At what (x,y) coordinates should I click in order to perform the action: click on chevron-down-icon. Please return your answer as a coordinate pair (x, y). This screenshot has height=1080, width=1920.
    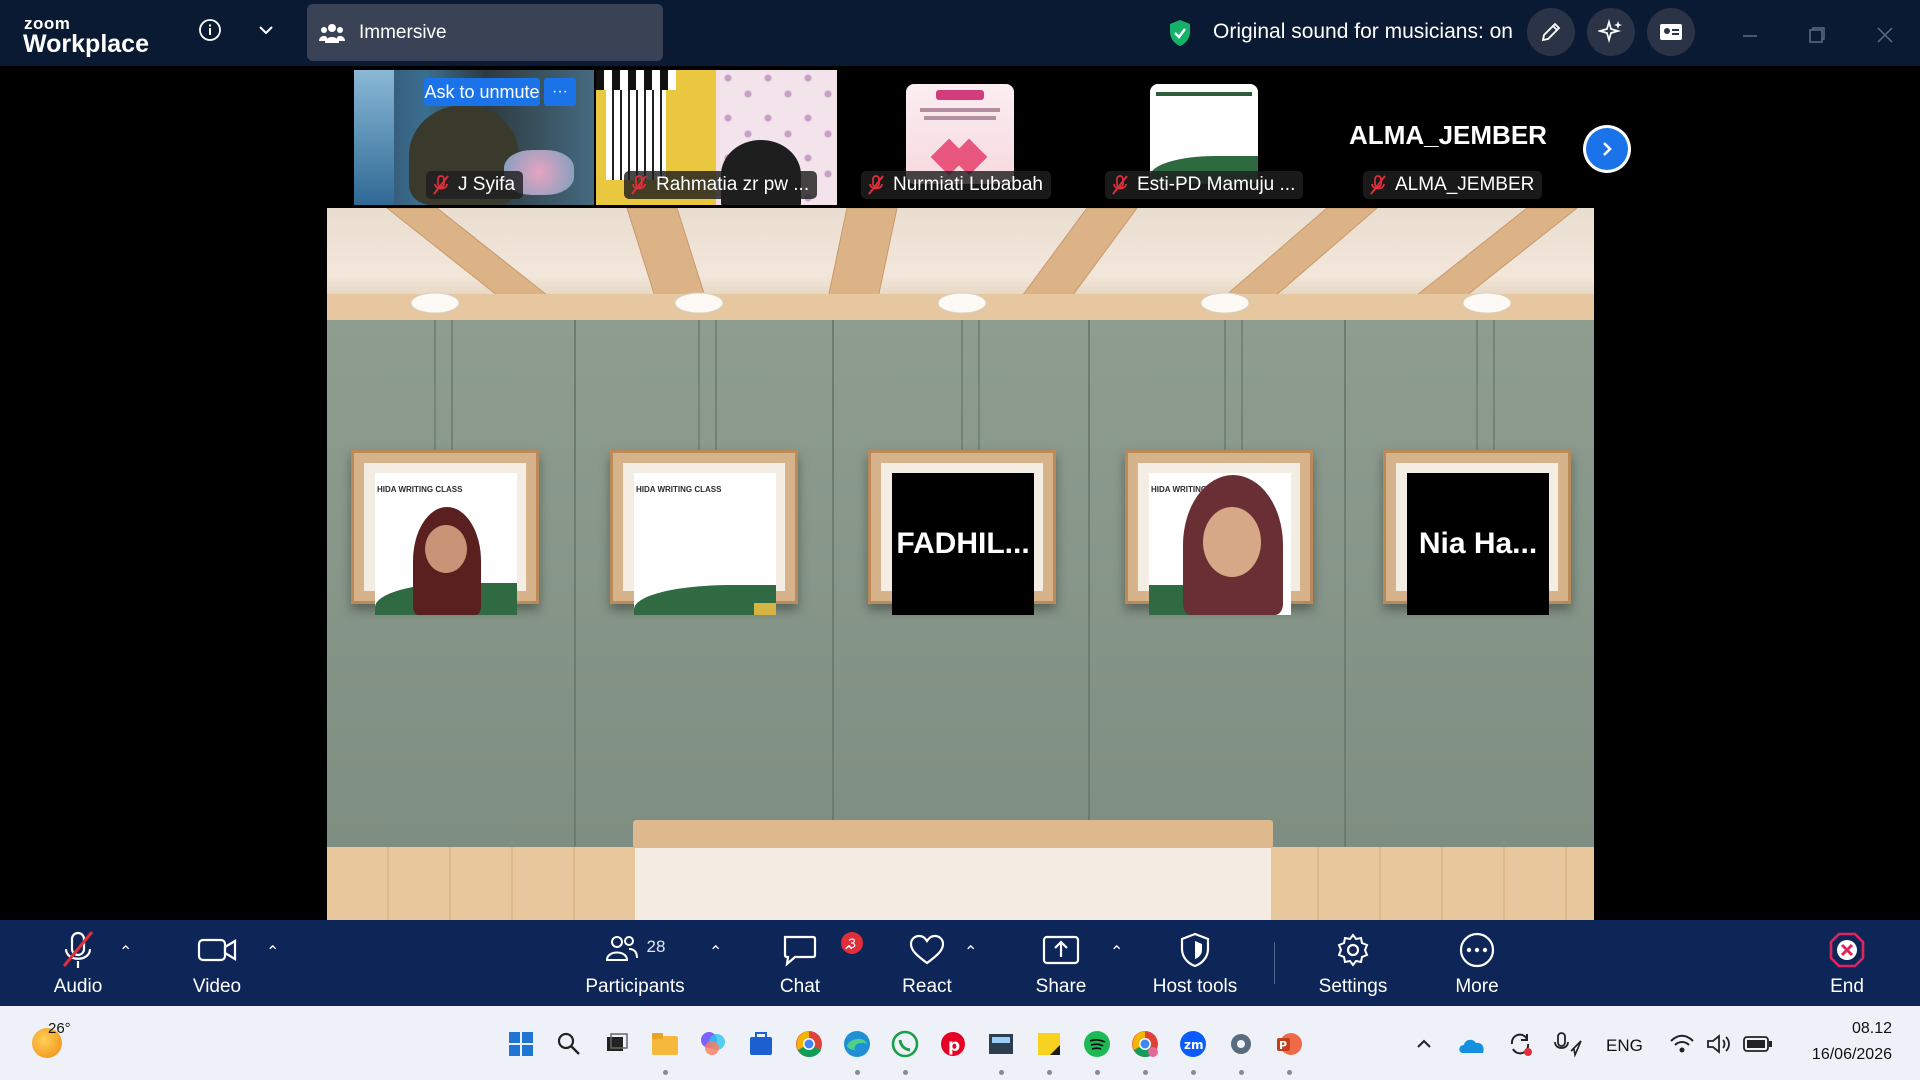
    Looking at the image, I should click on (266, 30).